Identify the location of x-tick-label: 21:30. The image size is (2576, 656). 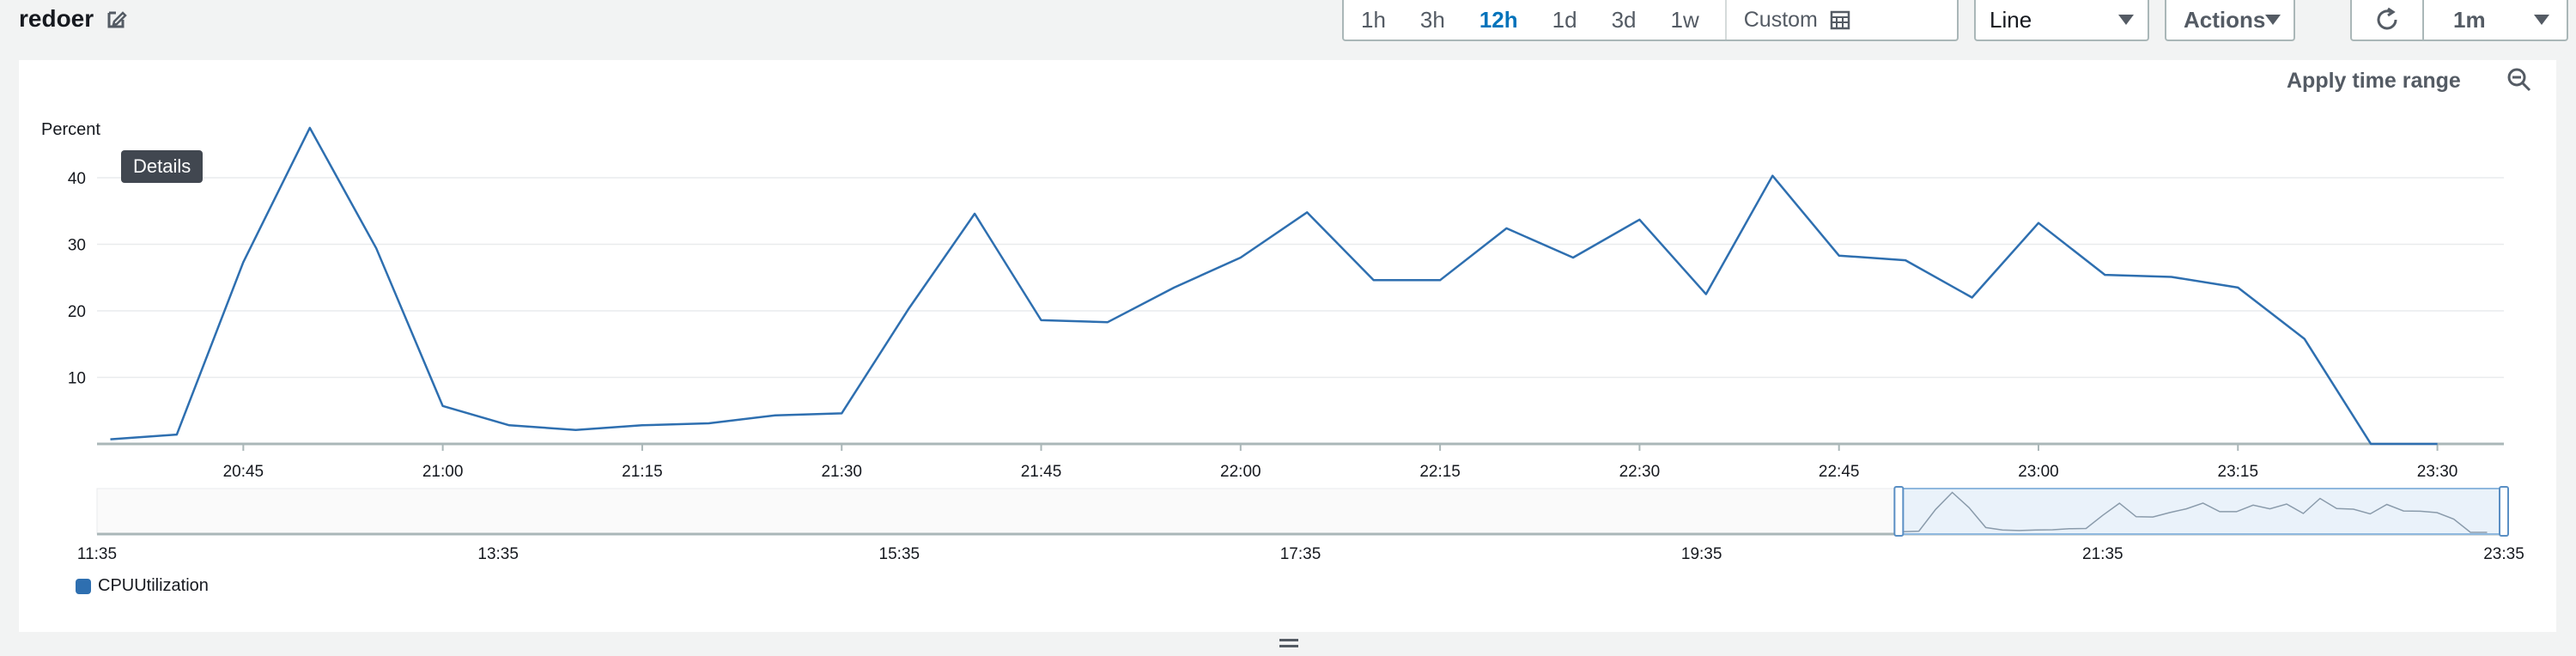
(841, 472).